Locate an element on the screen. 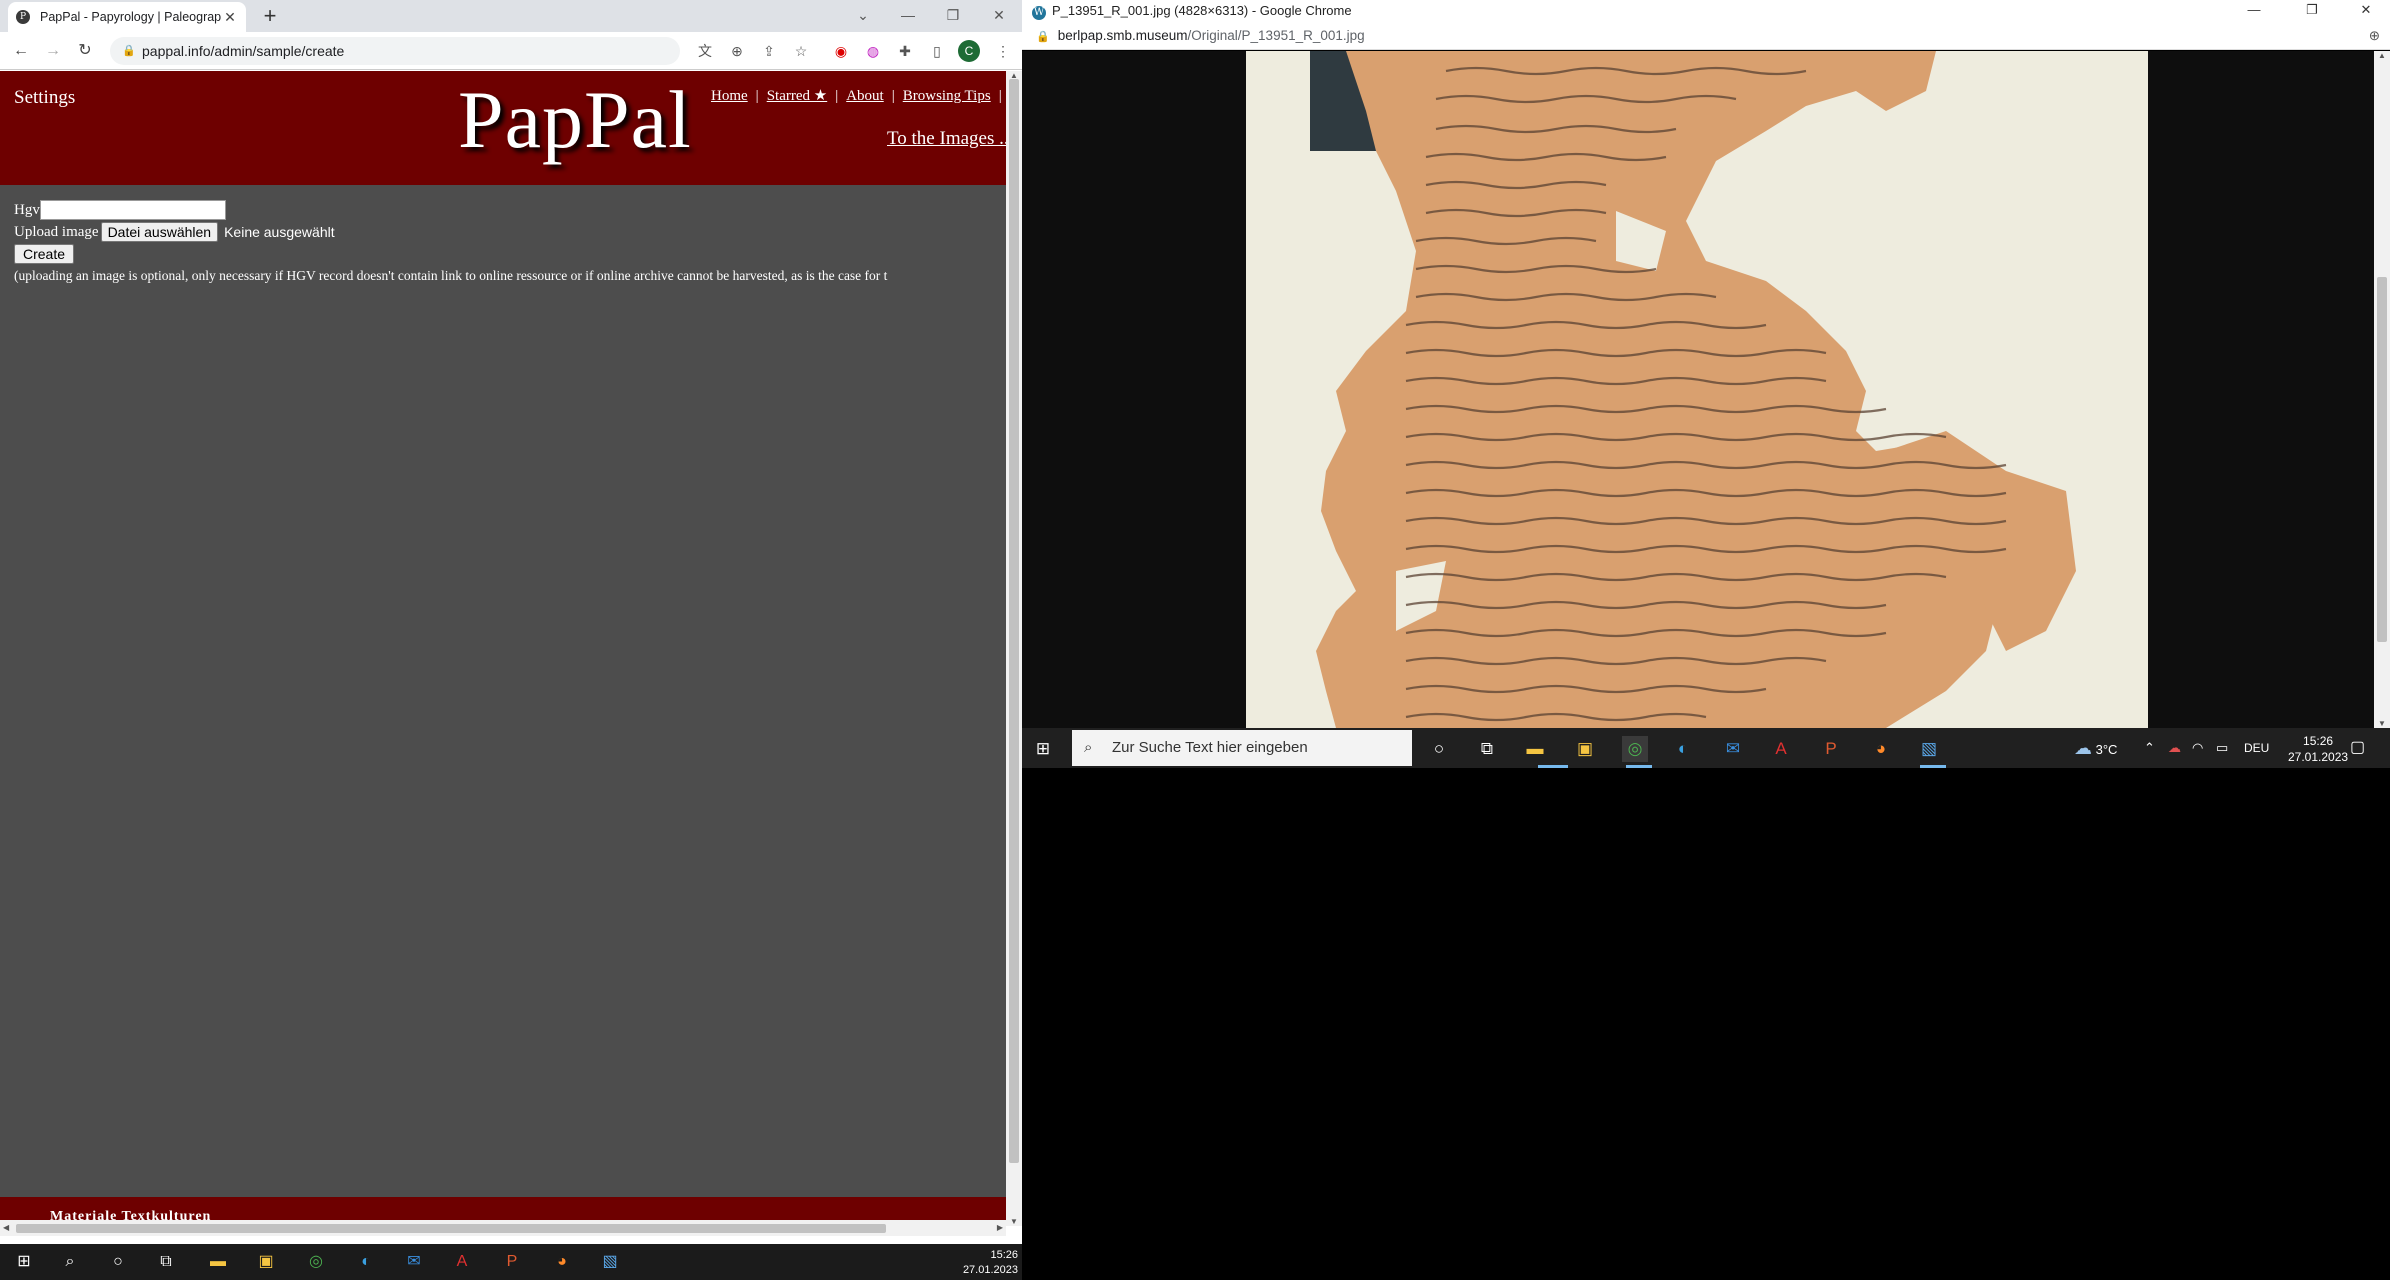  upload-image-label: Upload image is located at coordinates (56, 231).